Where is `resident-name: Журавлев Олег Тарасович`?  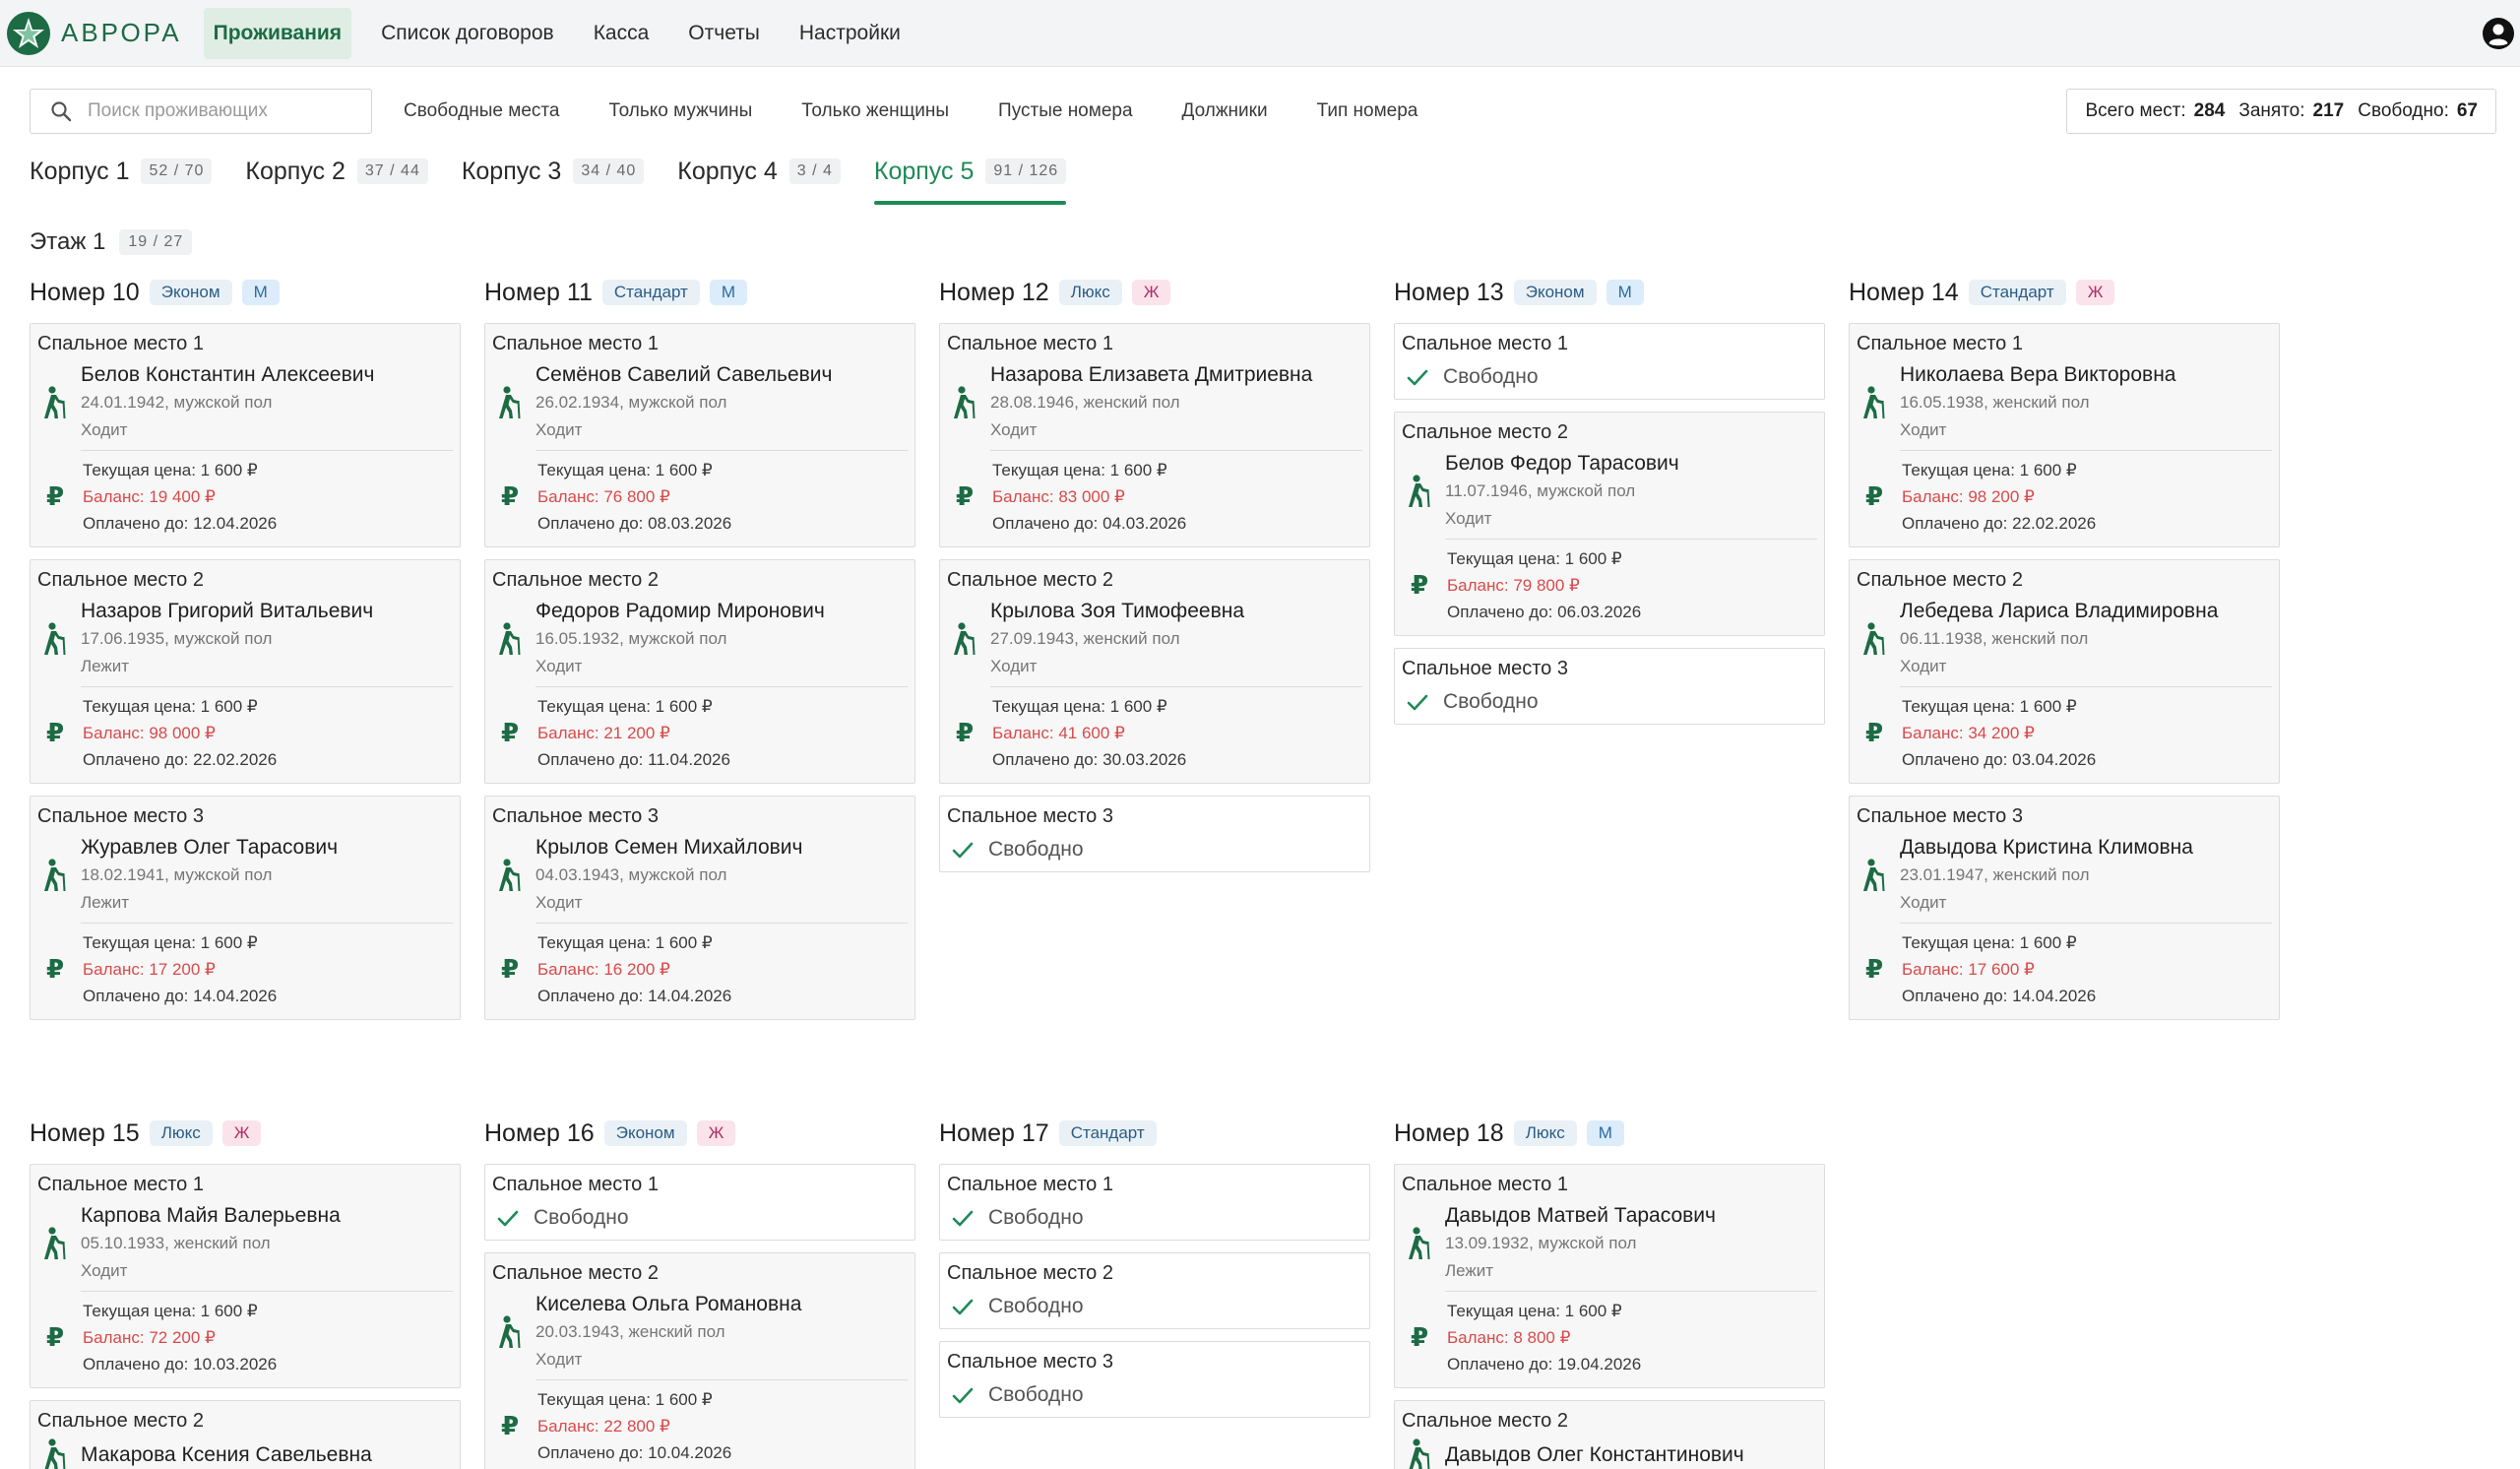 resident-name: Журавлев Олег Тарасович is located at coordinates (267, 848).